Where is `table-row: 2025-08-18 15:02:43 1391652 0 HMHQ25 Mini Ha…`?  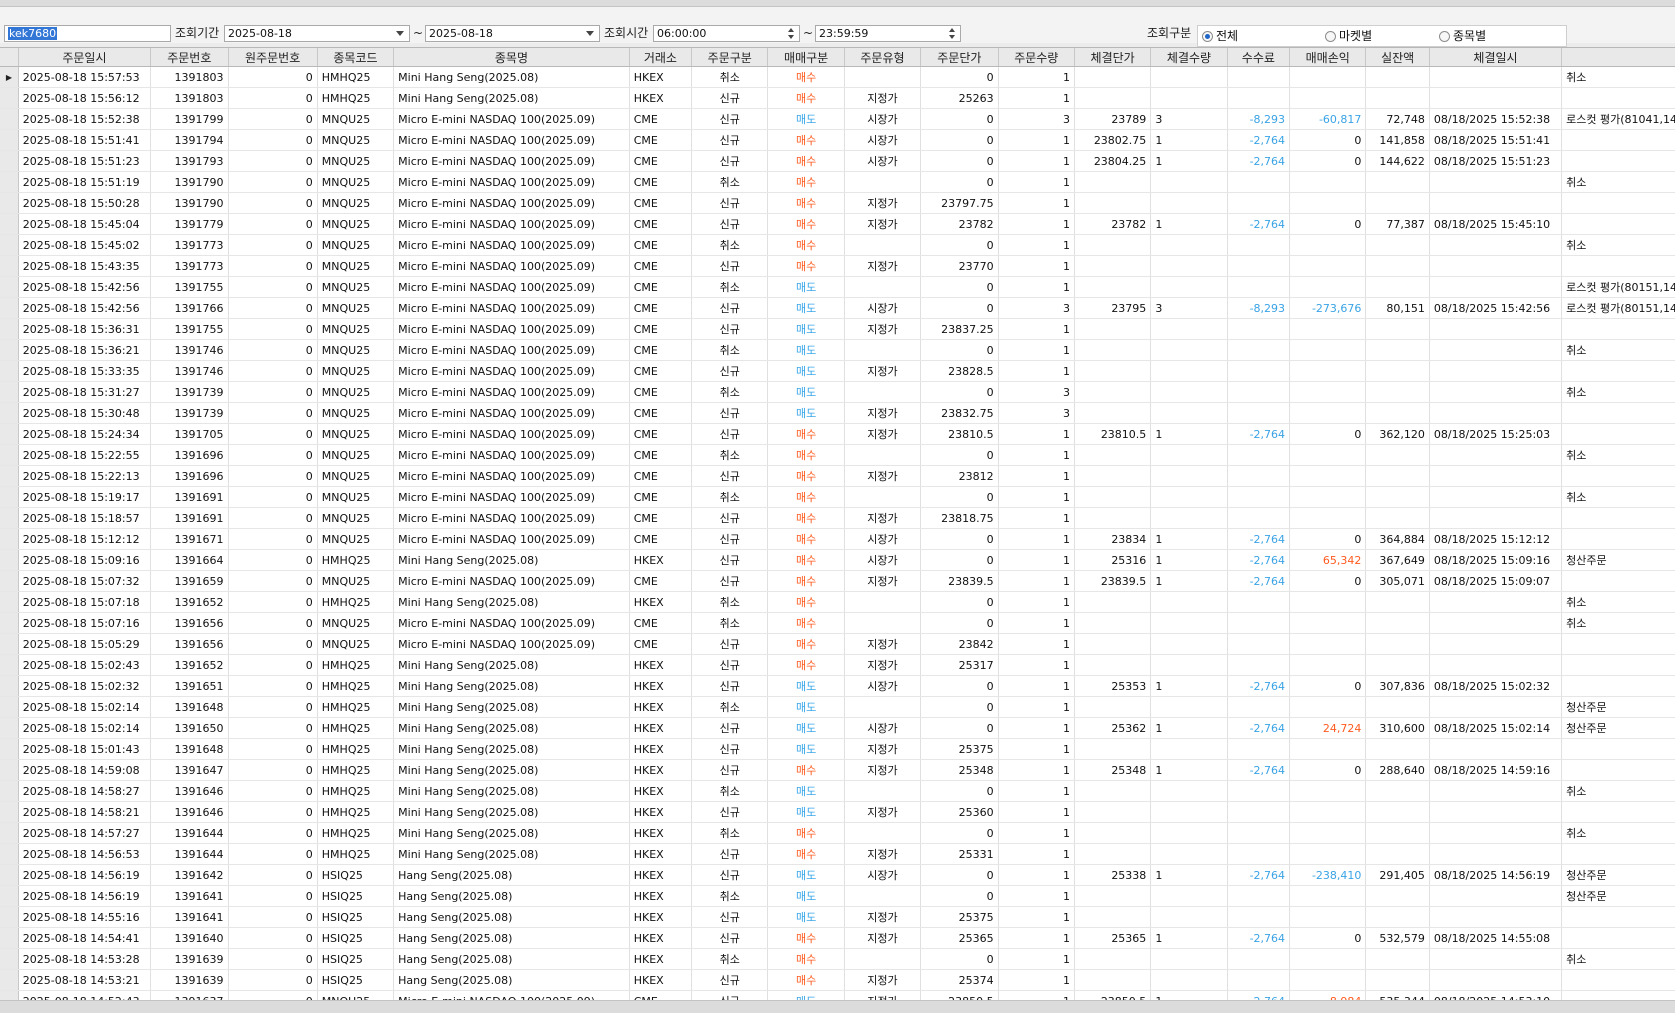 table-row: 2025-08-18 15:02:43 1391652 0 HMHQ25 Mini Ha… is located at coordinates (837, 665).